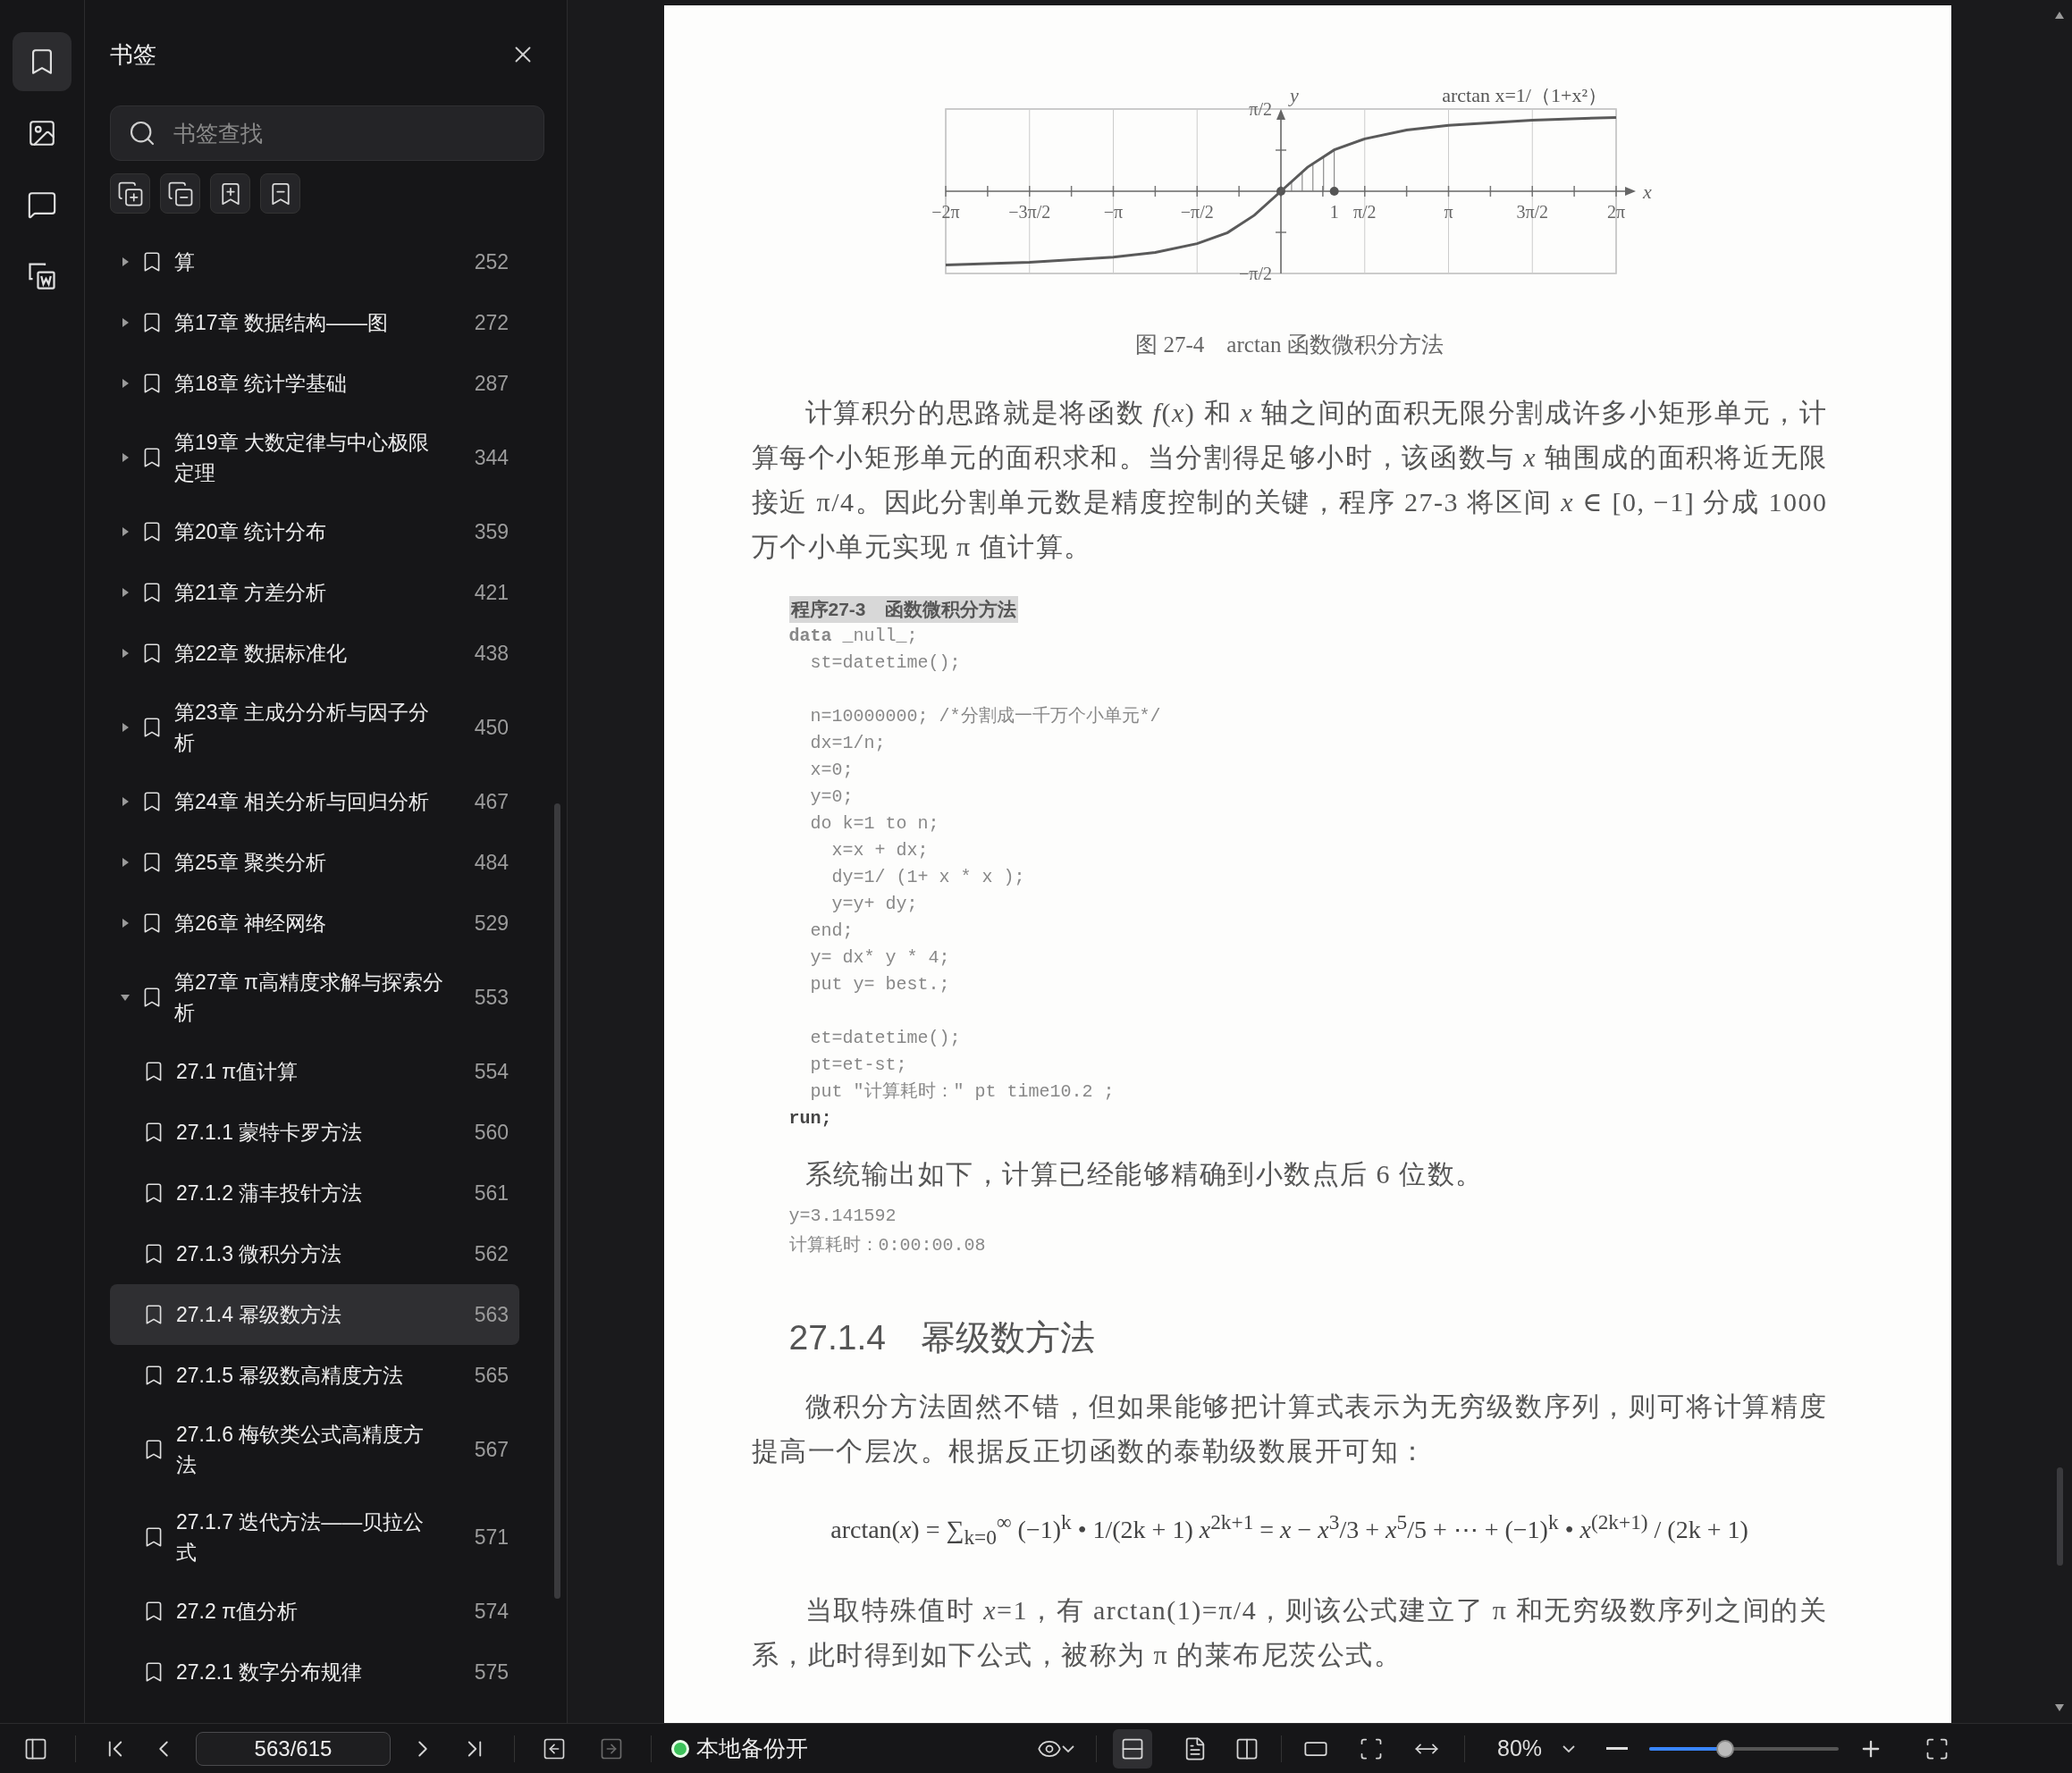  What do you see at coordinates (1197, 212) in the screenshot?
I see `tick-label: −π/2` at bounding box center [1197, 212].